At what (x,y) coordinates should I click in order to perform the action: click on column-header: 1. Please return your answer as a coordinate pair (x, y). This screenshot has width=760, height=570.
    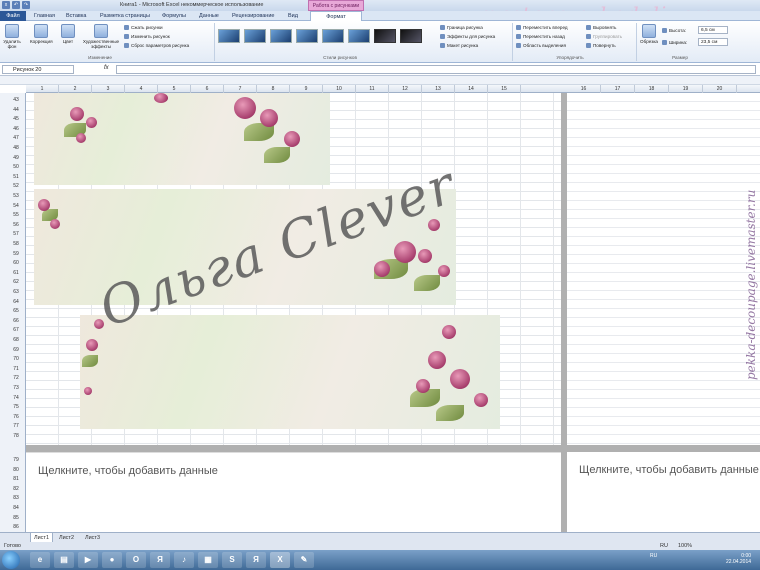
    Looking at the image, I should click on (42, 89).